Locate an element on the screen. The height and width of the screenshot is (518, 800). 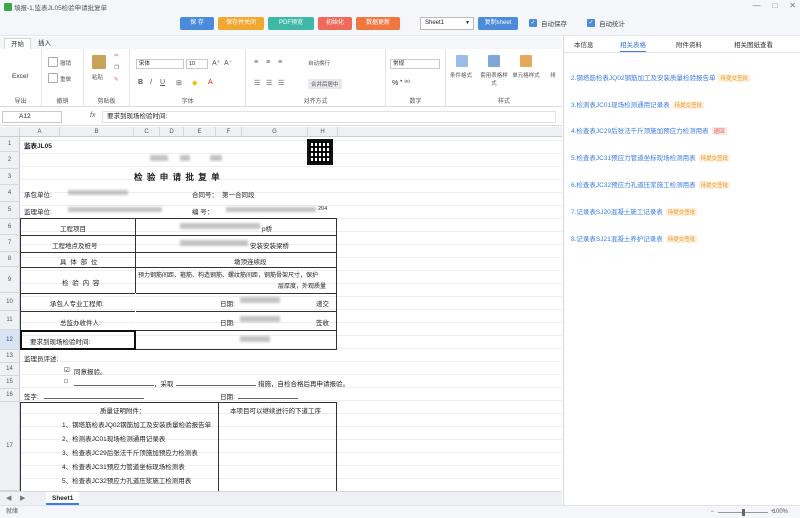
sheet-tab-sheet1: Sheet1 is located at coordinates (63, 498).